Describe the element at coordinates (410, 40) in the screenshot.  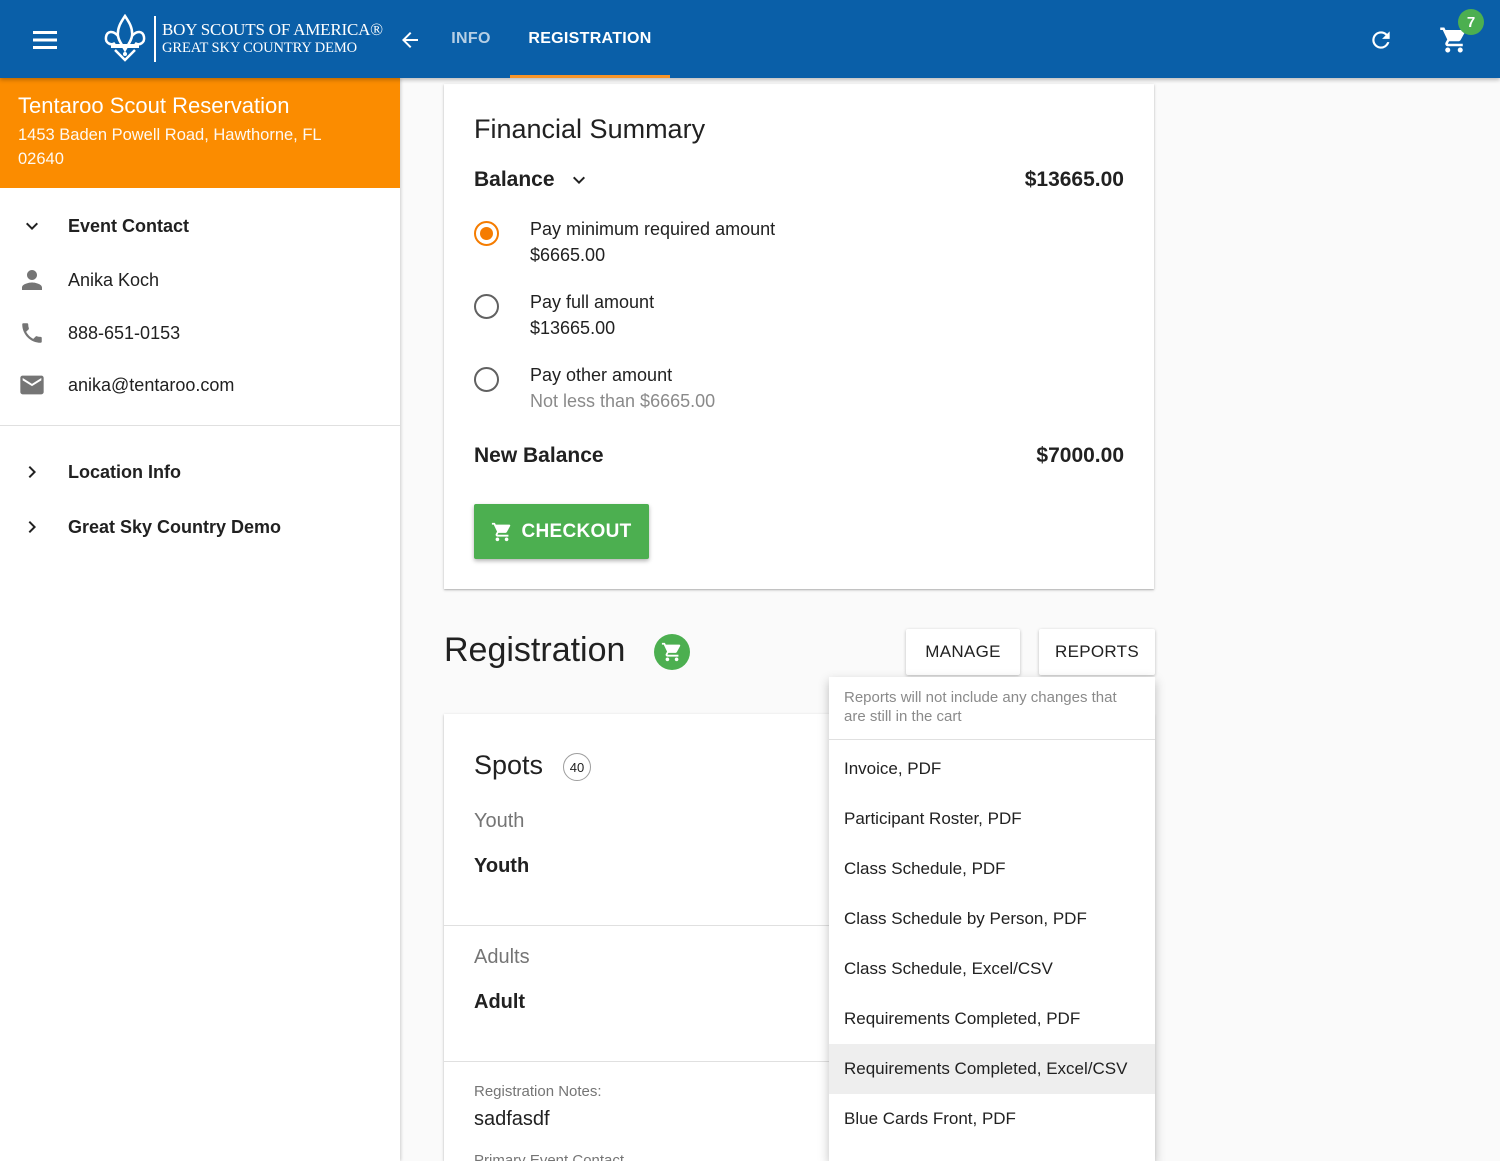
I see `back-arrow-icon` at that location.